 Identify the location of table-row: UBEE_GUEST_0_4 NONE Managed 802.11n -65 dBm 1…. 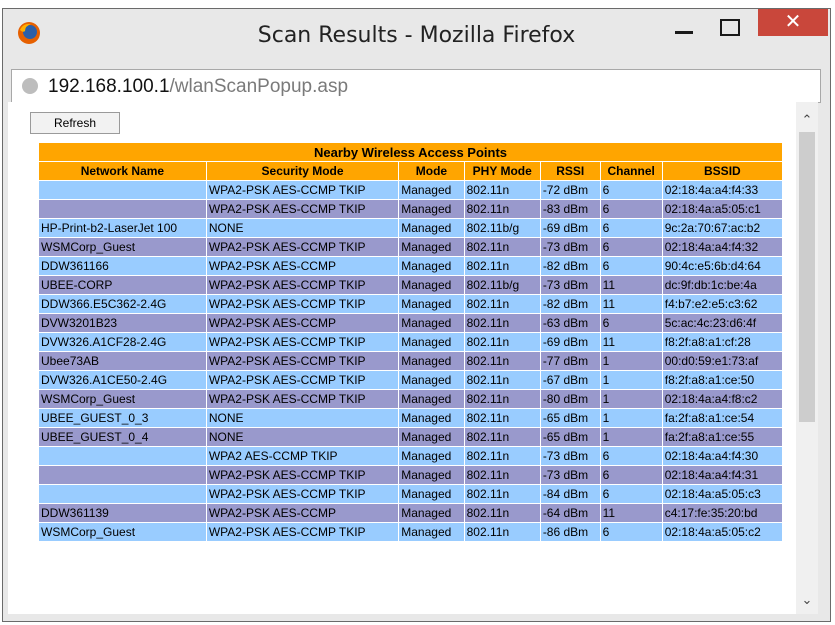
(410, 437).